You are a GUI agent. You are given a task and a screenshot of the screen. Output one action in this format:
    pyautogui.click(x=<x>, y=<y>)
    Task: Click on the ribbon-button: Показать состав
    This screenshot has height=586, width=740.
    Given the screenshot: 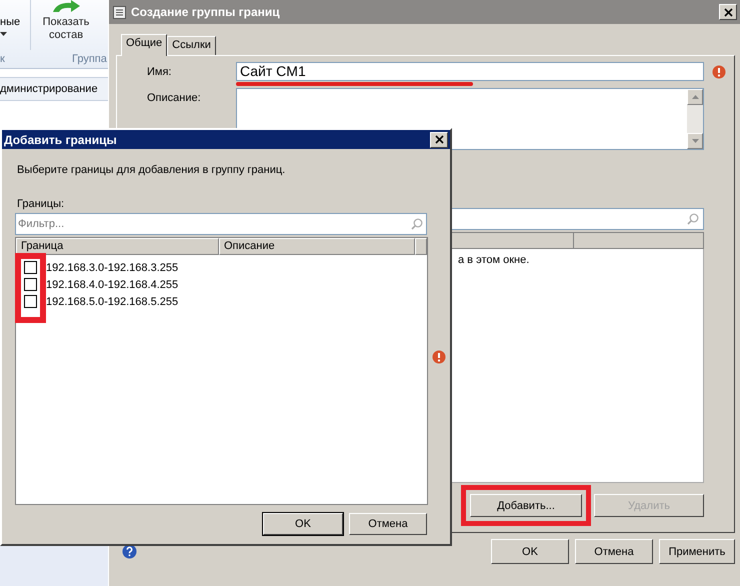 What is the action you would take?
    pyautogui.click(x=66, y=25)
    